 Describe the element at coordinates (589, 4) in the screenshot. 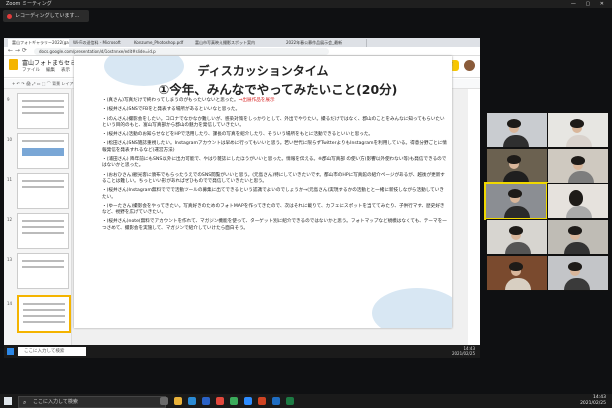

I see `window-controls: — ▢ ✕` at that location.